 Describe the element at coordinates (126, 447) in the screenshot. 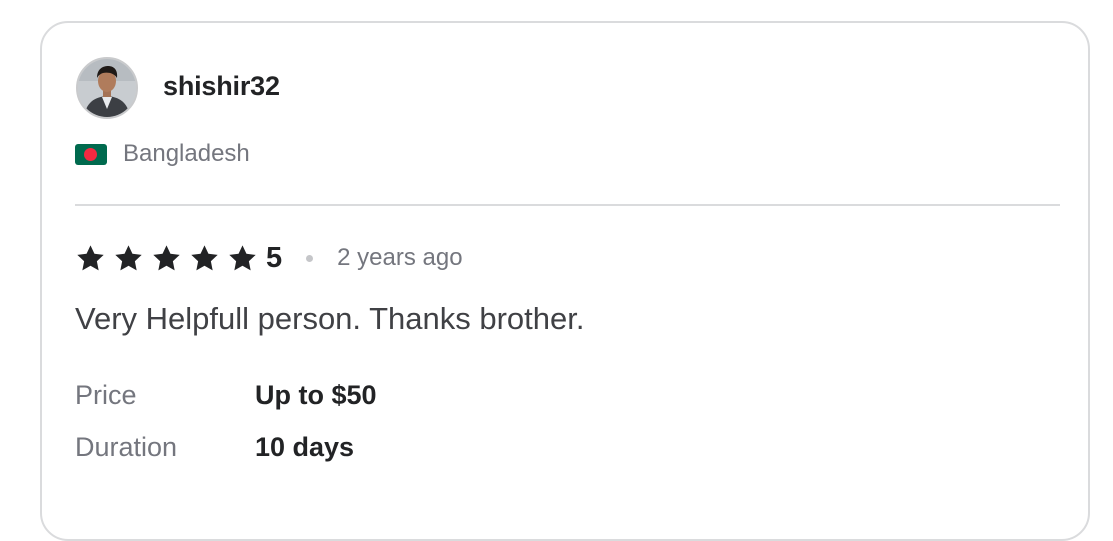

I see `duration-label: Duration` at that location.